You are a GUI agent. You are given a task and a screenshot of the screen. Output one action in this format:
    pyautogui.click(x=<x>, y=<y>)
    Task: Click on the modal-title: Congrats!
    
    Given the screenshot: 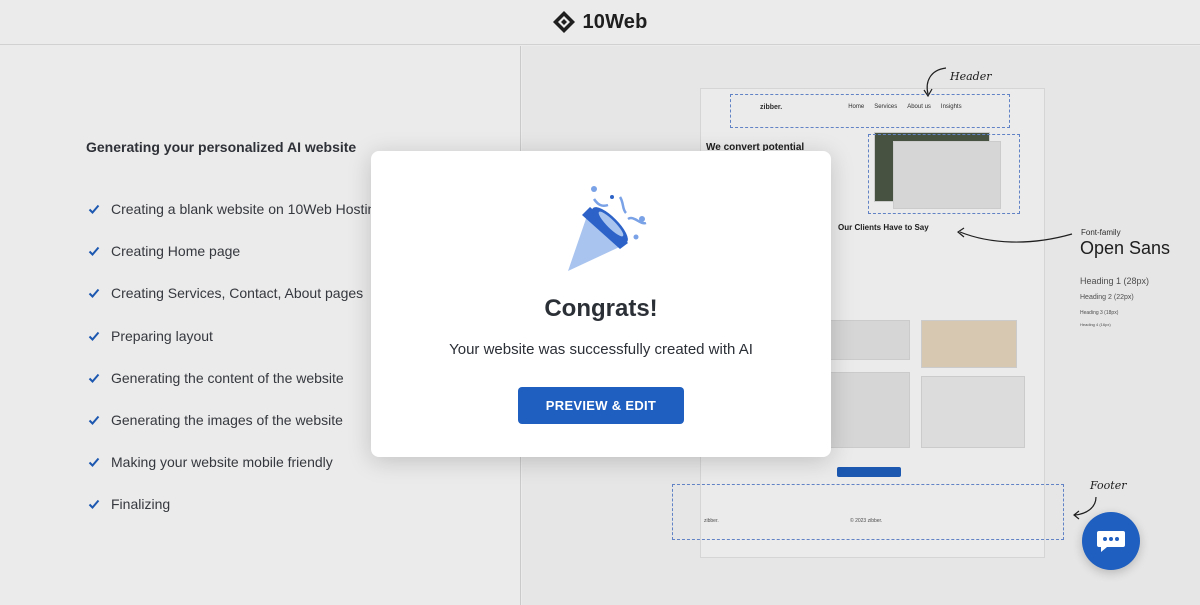 What is the action you would take?
    pyautogui.click(x=601, y=308)
    